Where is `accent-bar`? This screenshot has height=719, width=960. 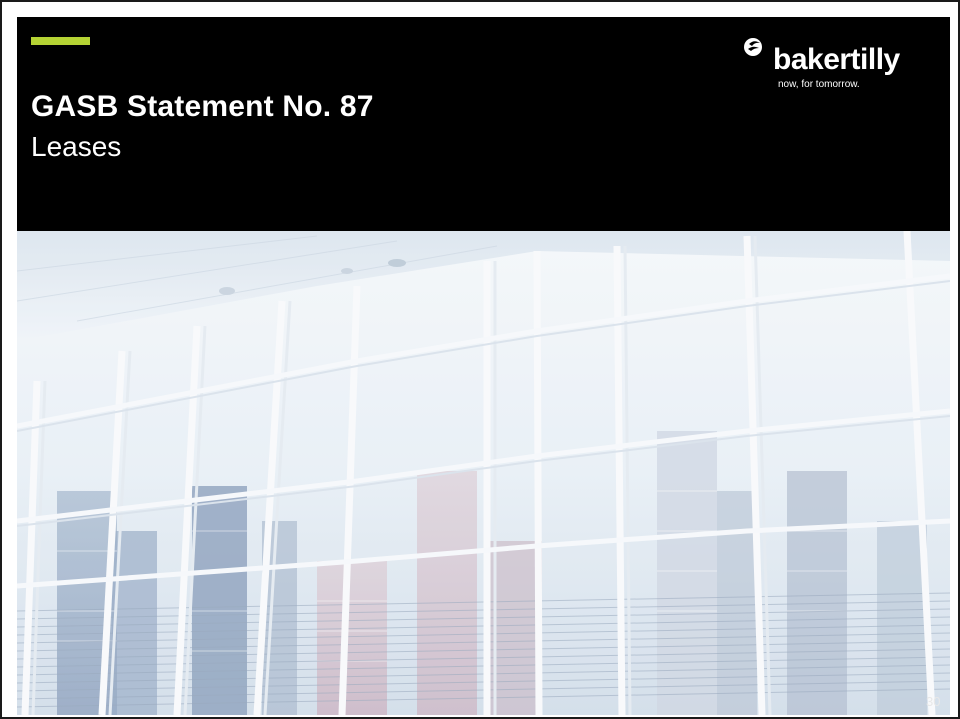 accent-bar is located at coordinates (60, 41).